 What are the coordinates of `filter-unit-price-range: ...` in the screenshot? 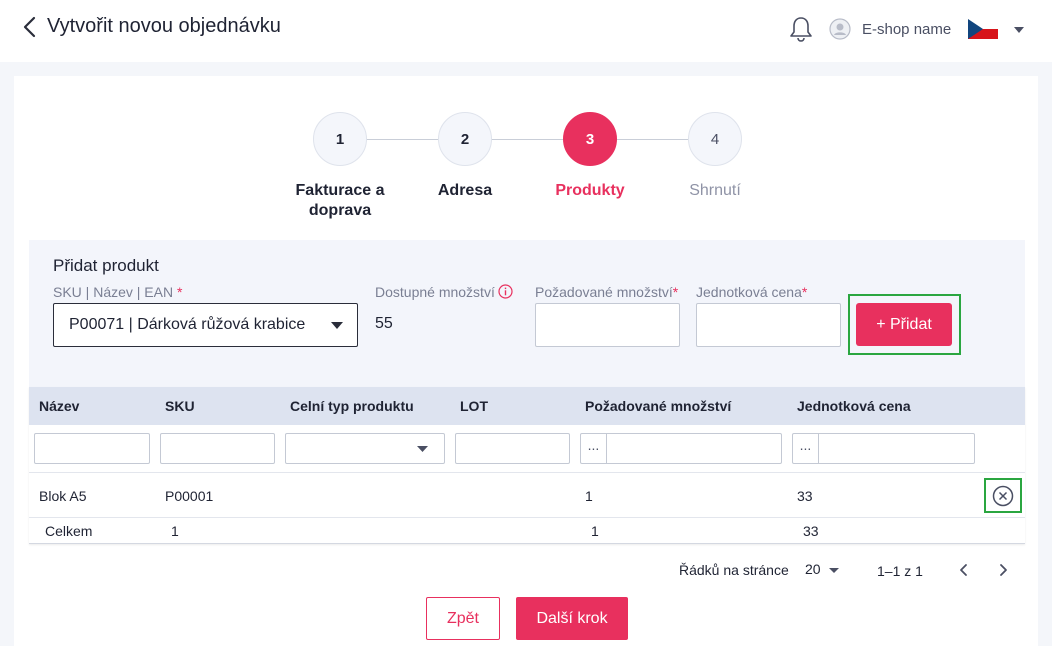 It's located at (883, 448).